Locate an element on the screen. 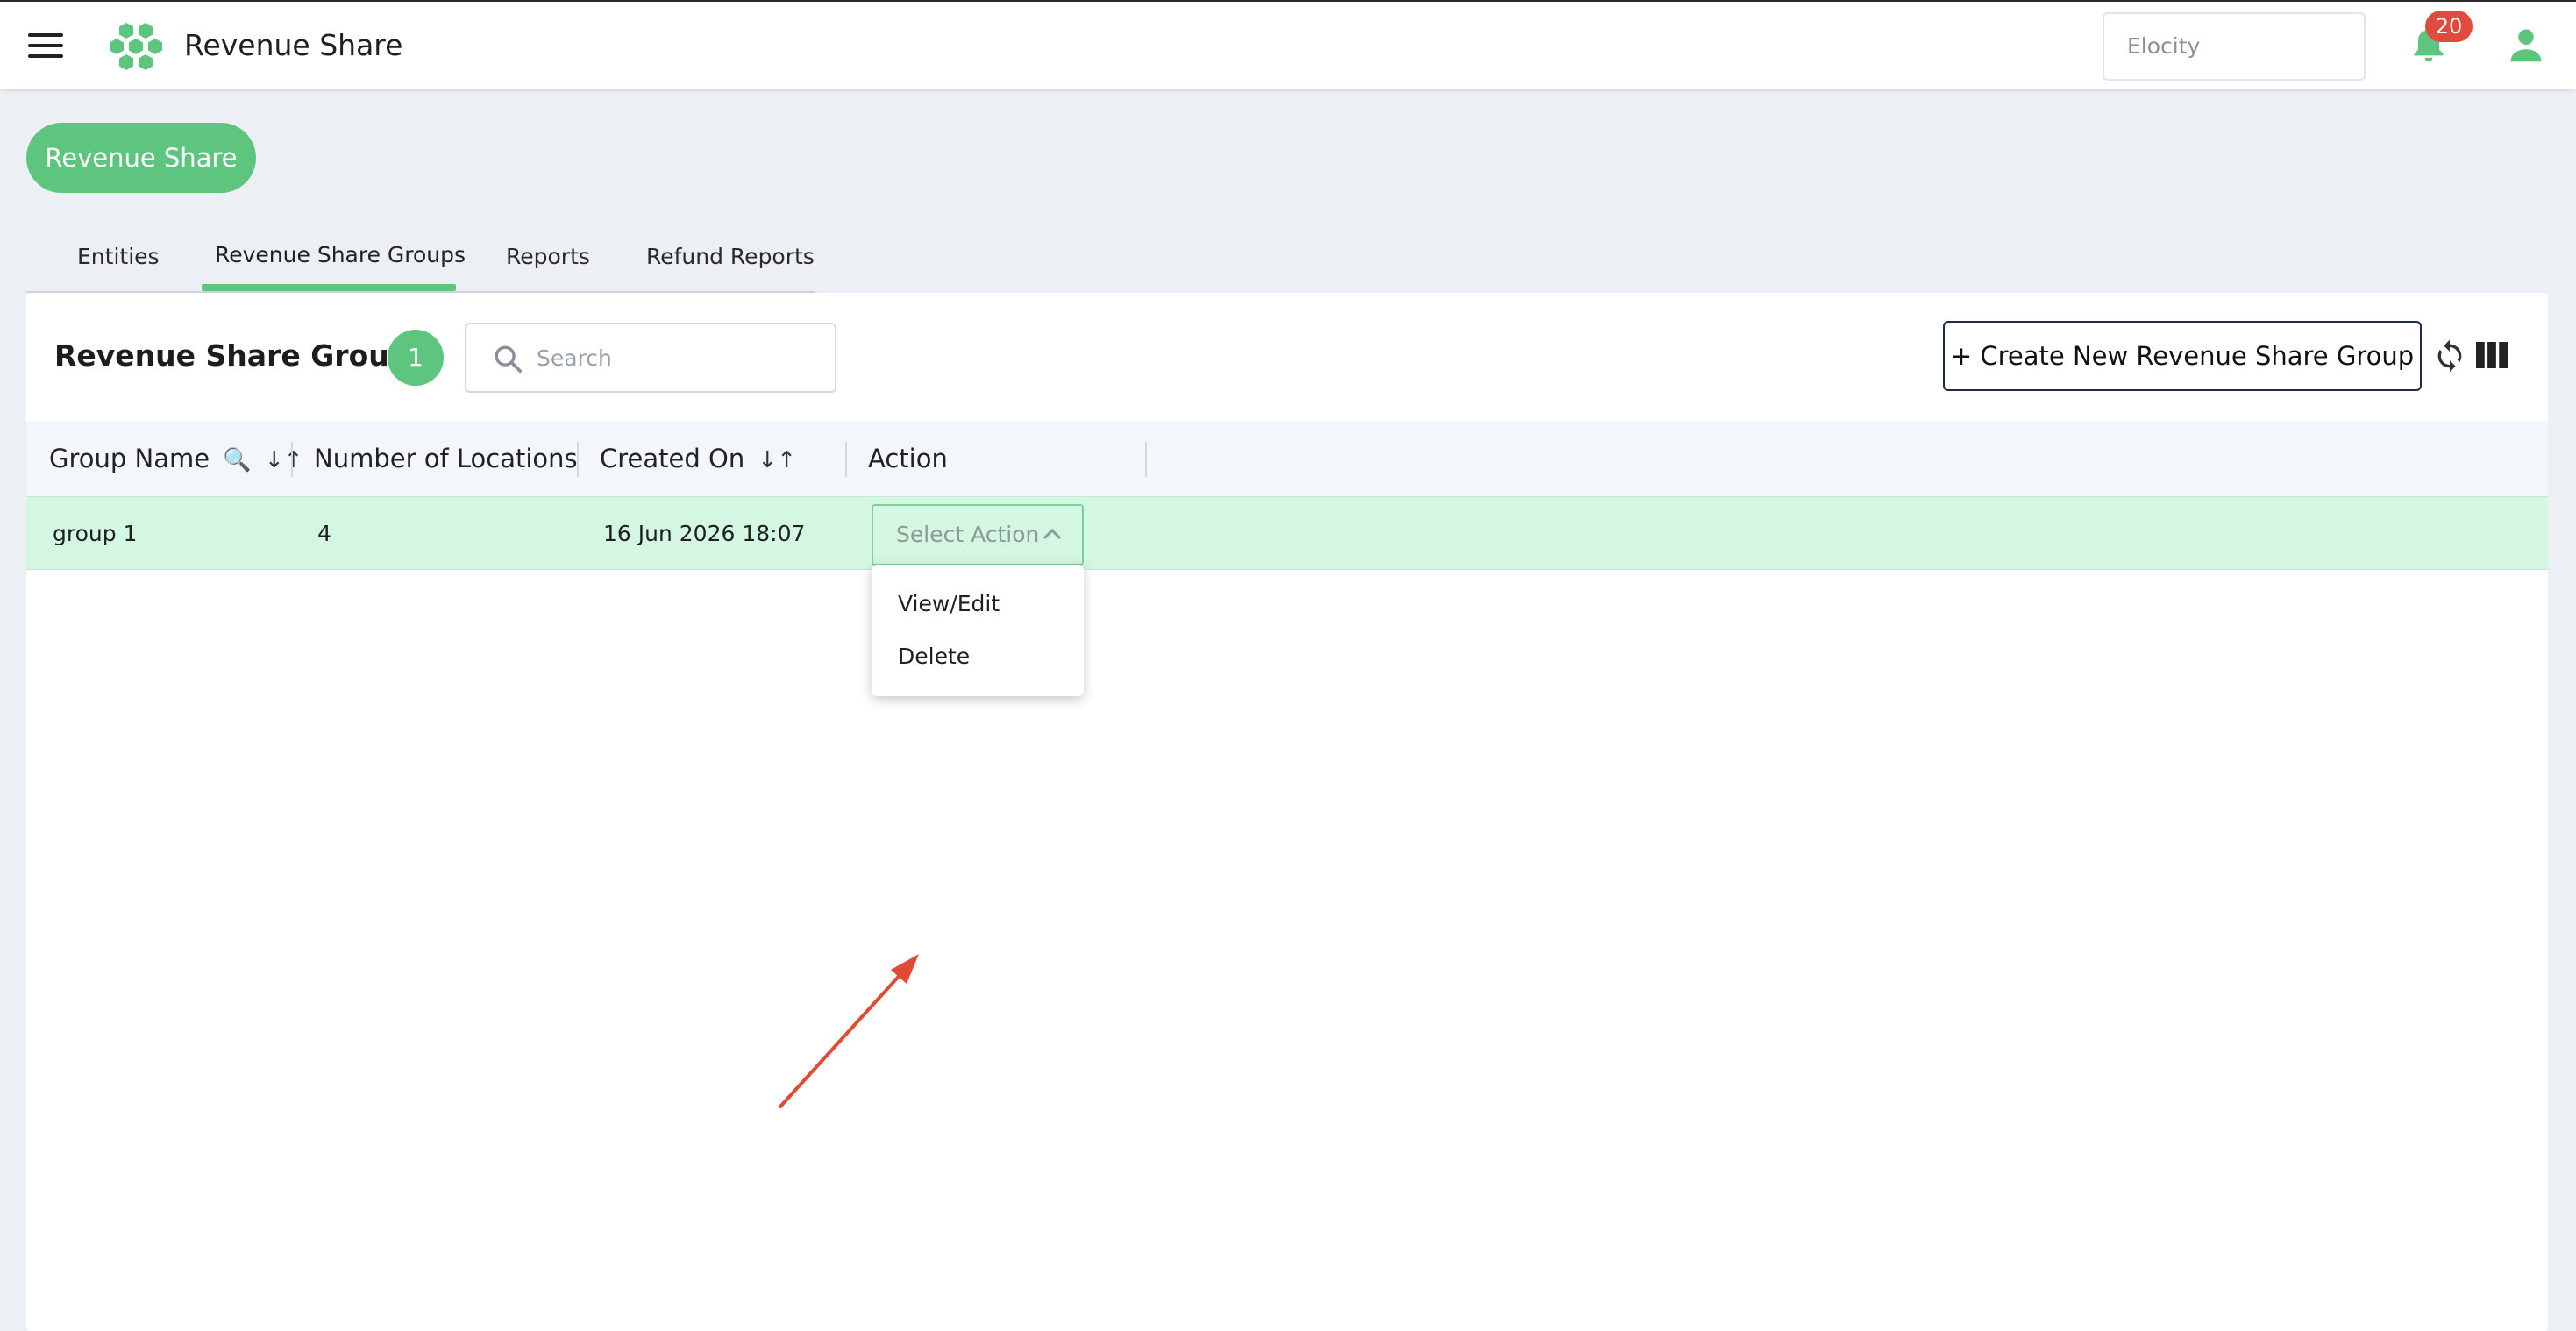  column-header-created-on: Created On ↓↑ is located at coordinates (698, 458).